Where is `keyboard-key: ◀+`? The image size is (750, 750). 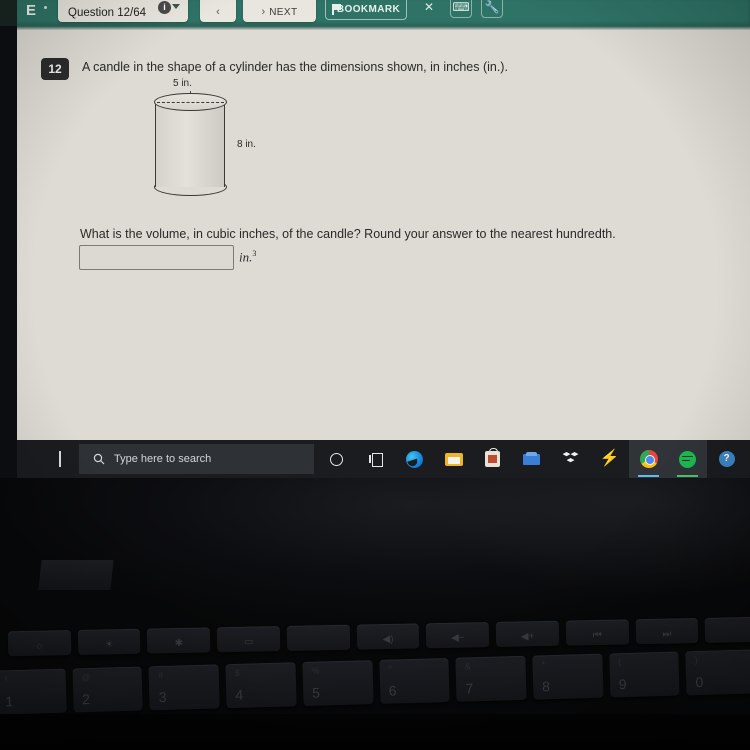 keyboard-key: ◀+ is located at coordinates (527, 633).